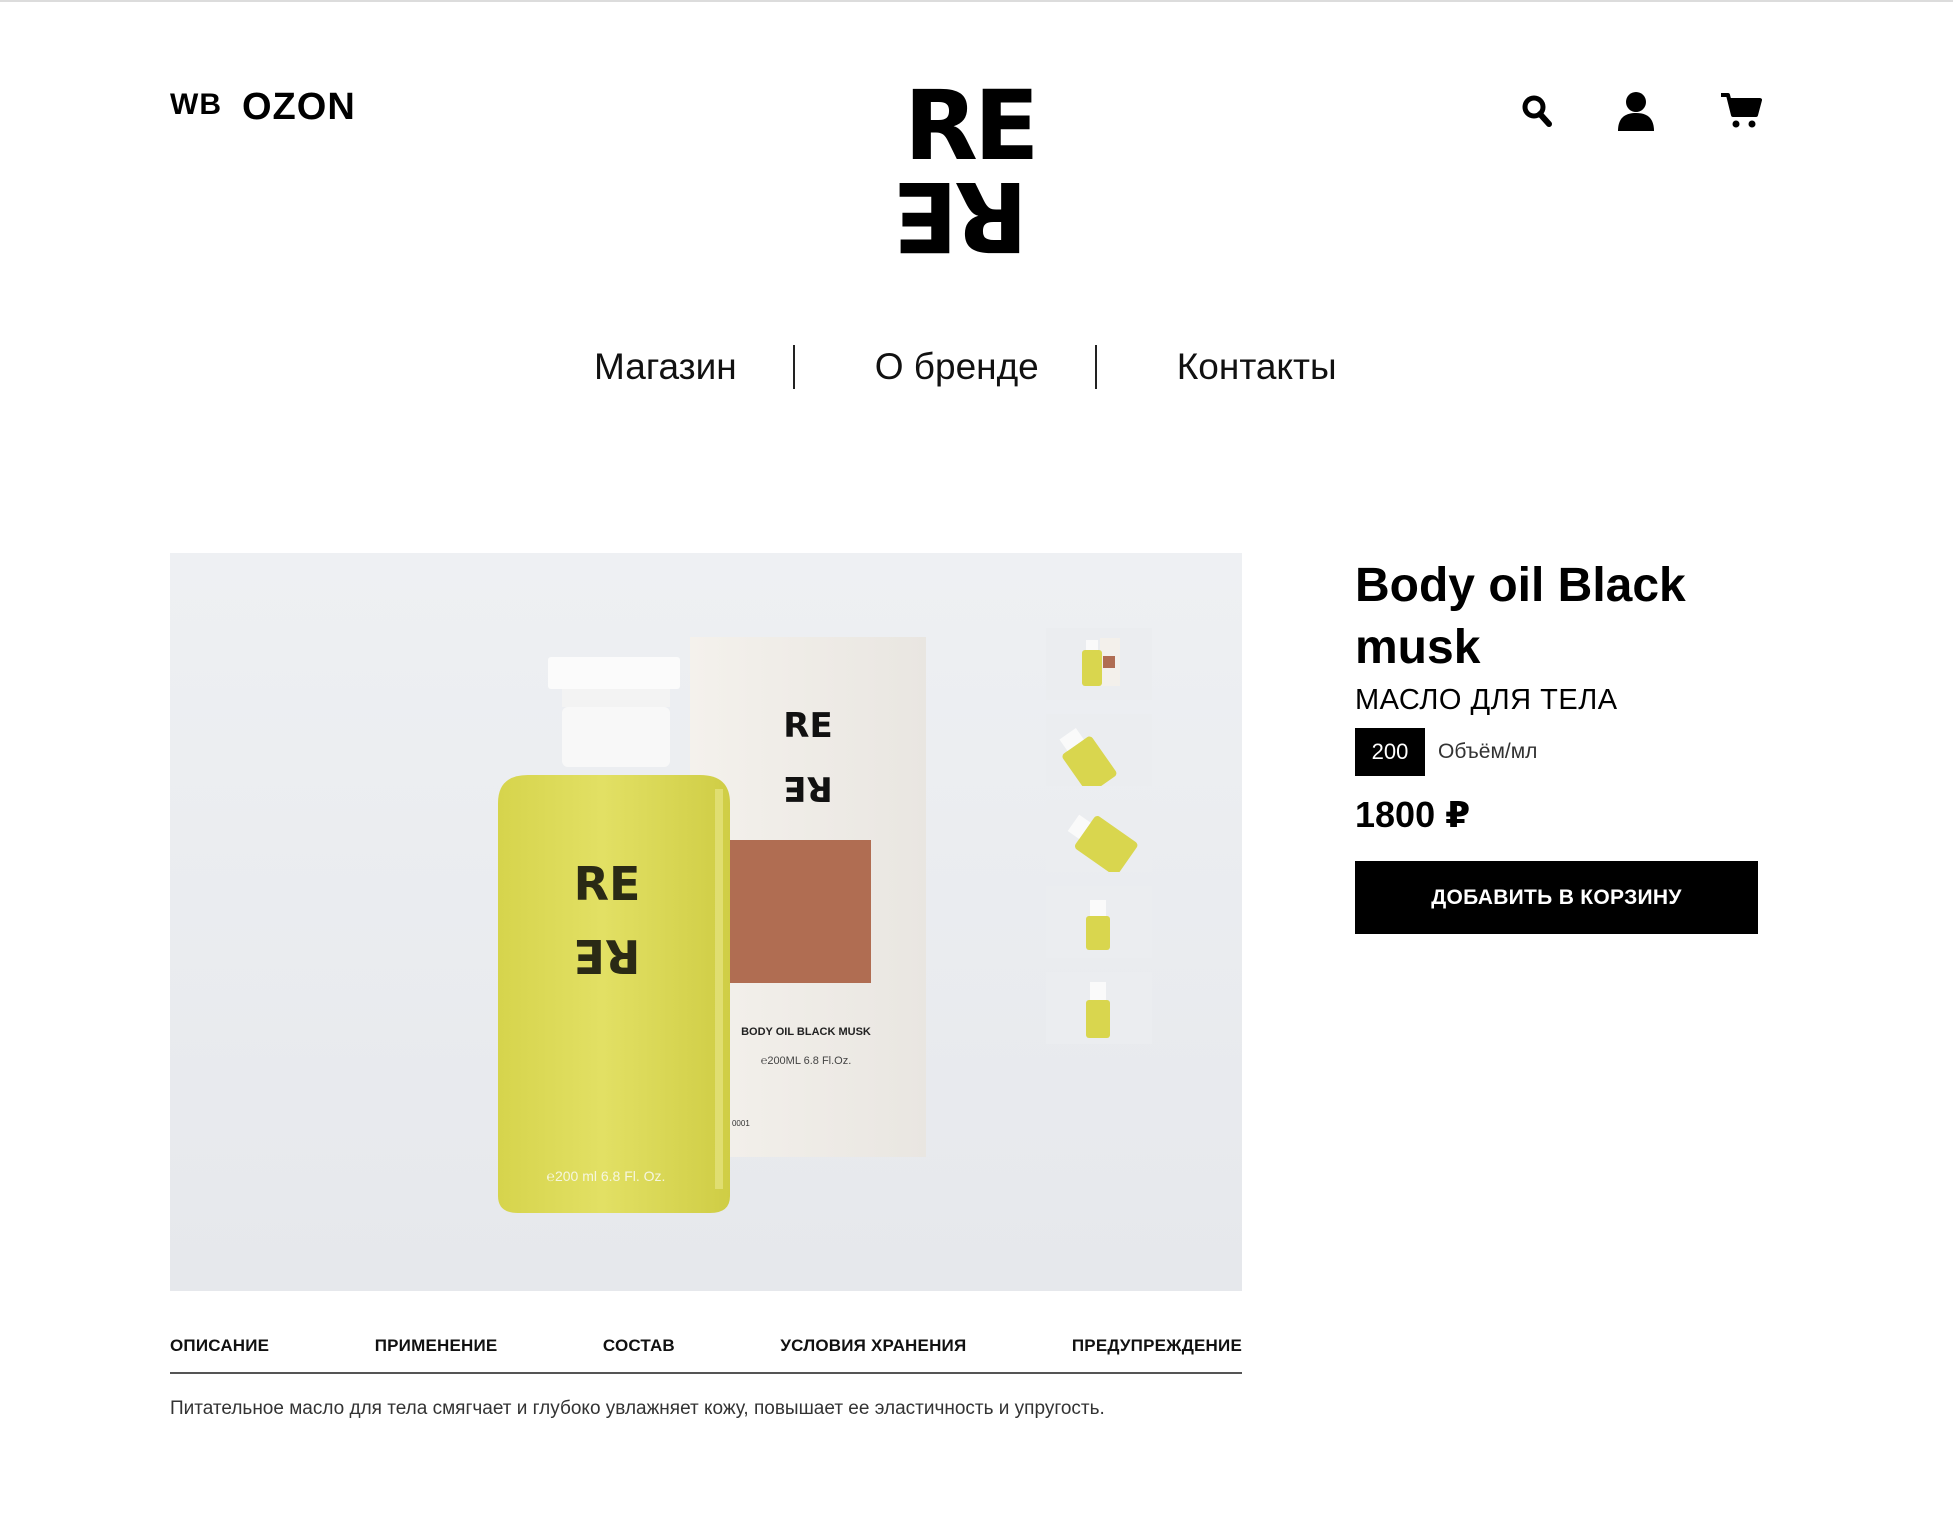  I want to click on nav-contacts: Контакты, so click(1257, 367).